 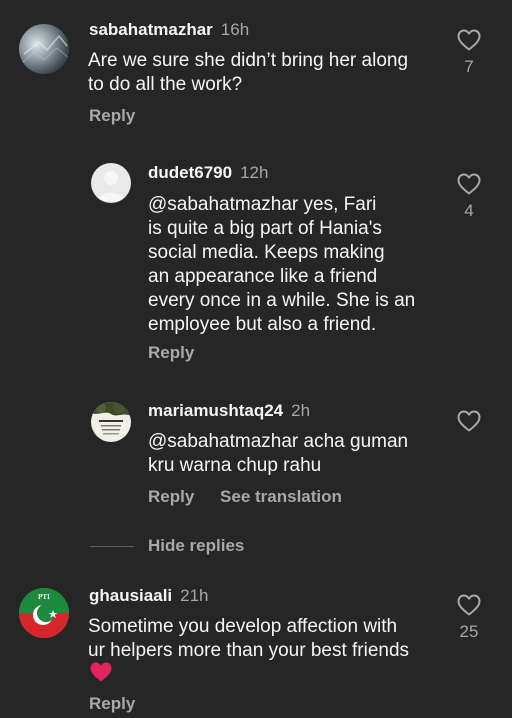 What do you see at coordinates (194, 595) in the screenshot?
I see `timestamp: 21h` at bounding box center [194, 595].